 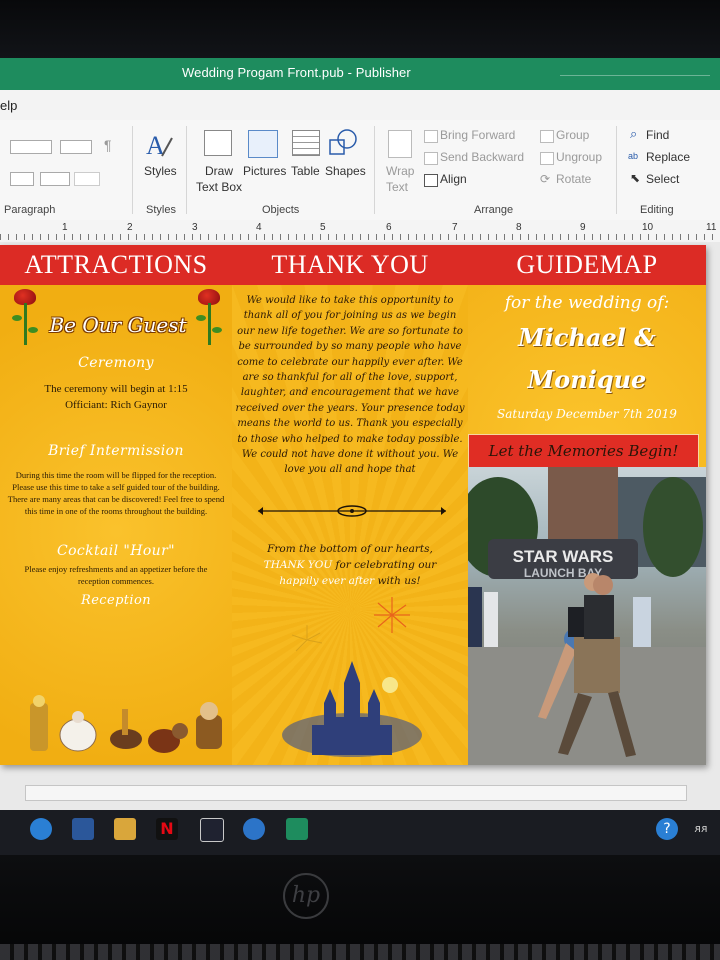 I want to click on castle-fireworks-image, so click(x=352, y=672).